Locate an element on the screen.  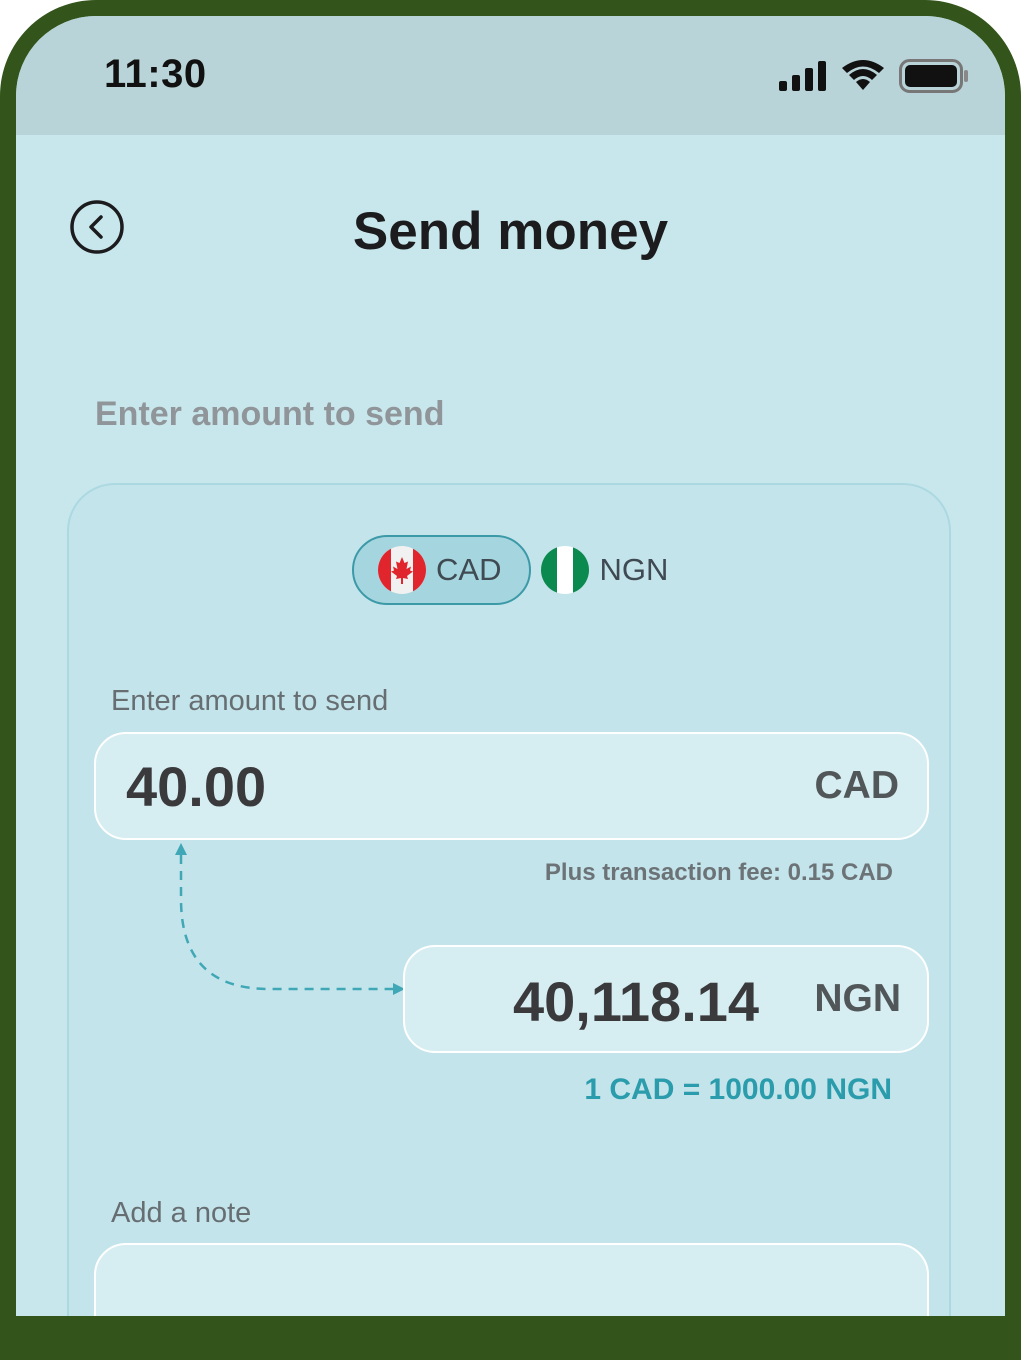
note-field-label: Add a note is located at coordinates (181, 1213).